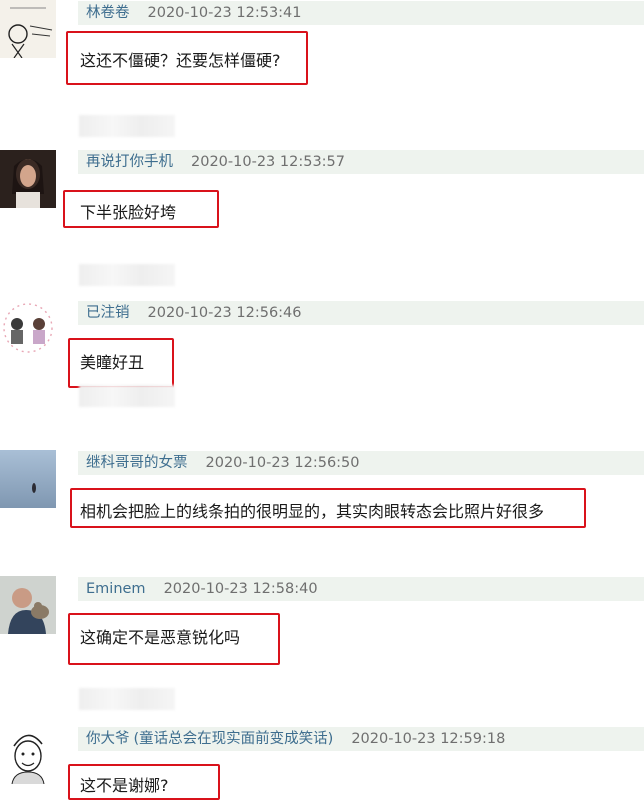 This screenshot has width=644, height=802. What do you see at coordinates (428, 739) in the screenshot?
I see `timestamp: 2020-10-23 12:59:18` at bounding box center [428, 739].